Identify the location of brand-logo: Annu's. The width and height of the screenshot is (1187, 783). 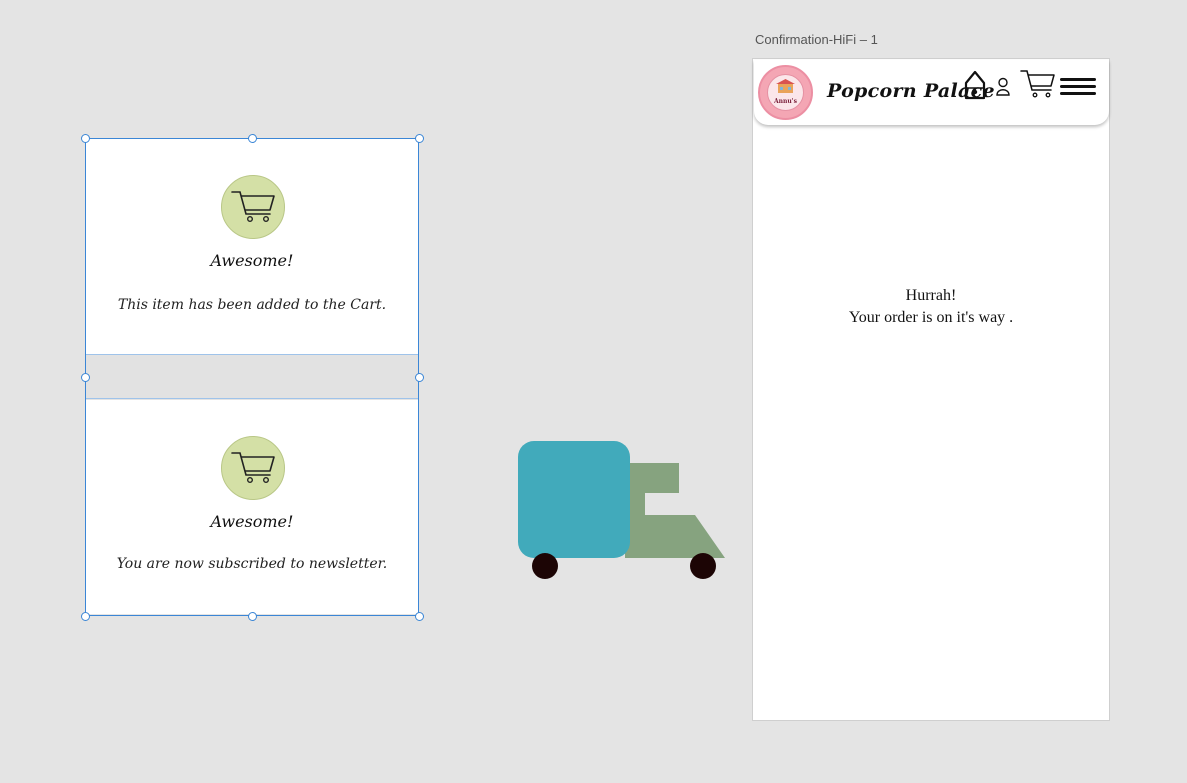
(785, 92).